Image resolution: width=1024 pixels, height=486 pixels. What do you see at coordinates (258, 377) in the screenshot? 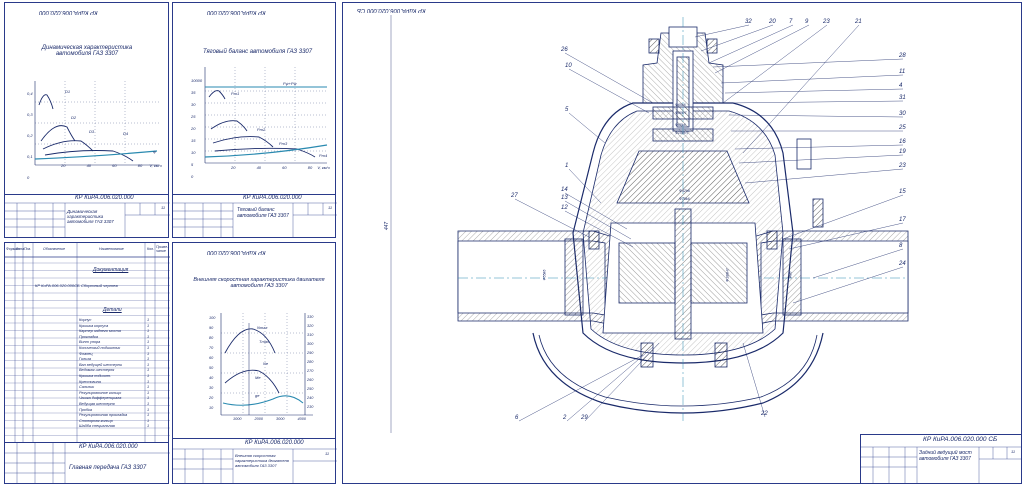
I see `curve-label-me: Mе` at bounding box center [258, 377].